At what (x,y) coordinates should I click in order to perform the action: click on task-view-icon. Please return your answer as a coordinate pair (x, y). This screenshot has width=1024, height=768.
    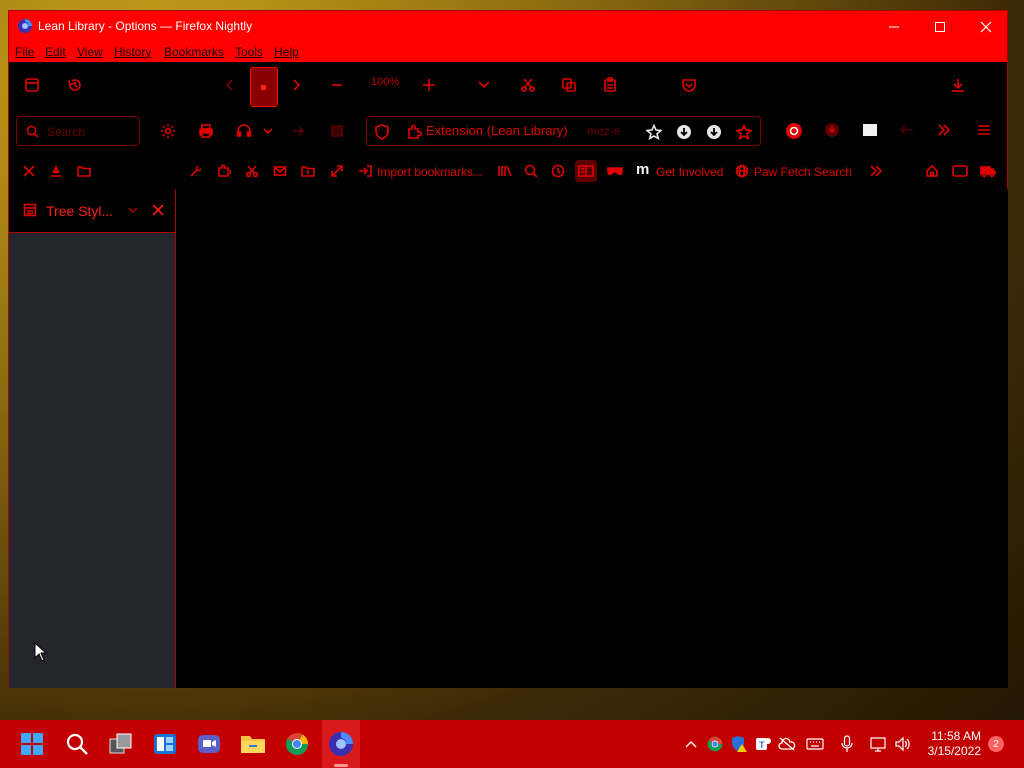
    Looking at the image, I should click on (121, 744).